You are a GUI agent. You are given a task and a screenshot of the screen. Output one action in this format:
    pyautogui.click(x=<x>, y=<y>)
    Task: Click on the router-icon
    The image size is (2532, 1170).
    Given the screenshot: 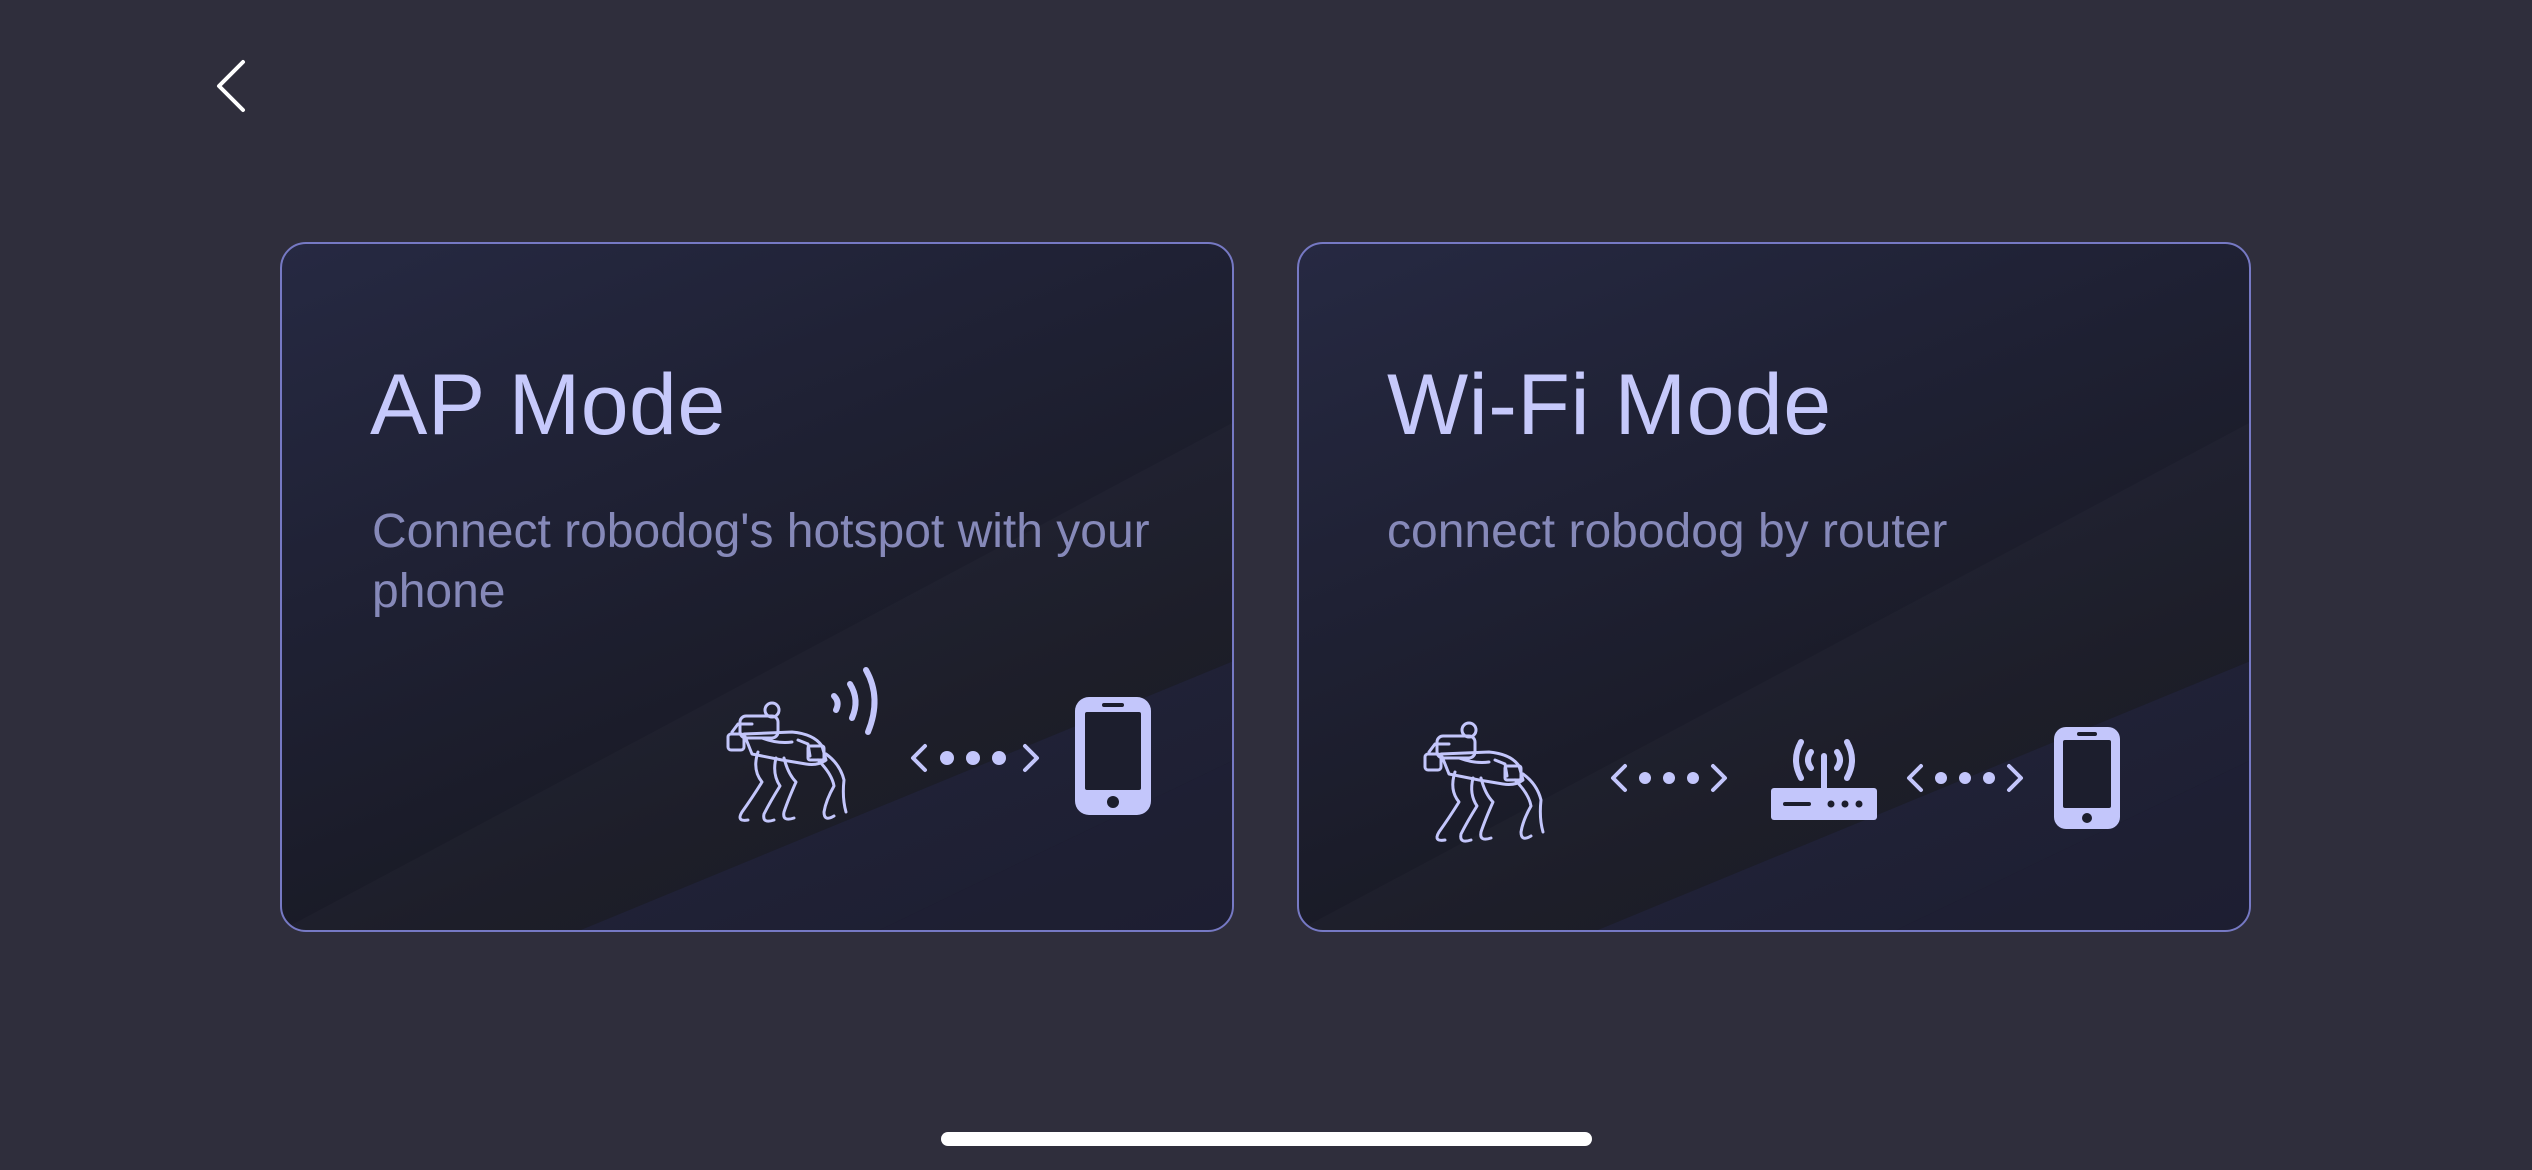 What is the action you would take?
    pyautogui.click(x=1824, y=779)
    